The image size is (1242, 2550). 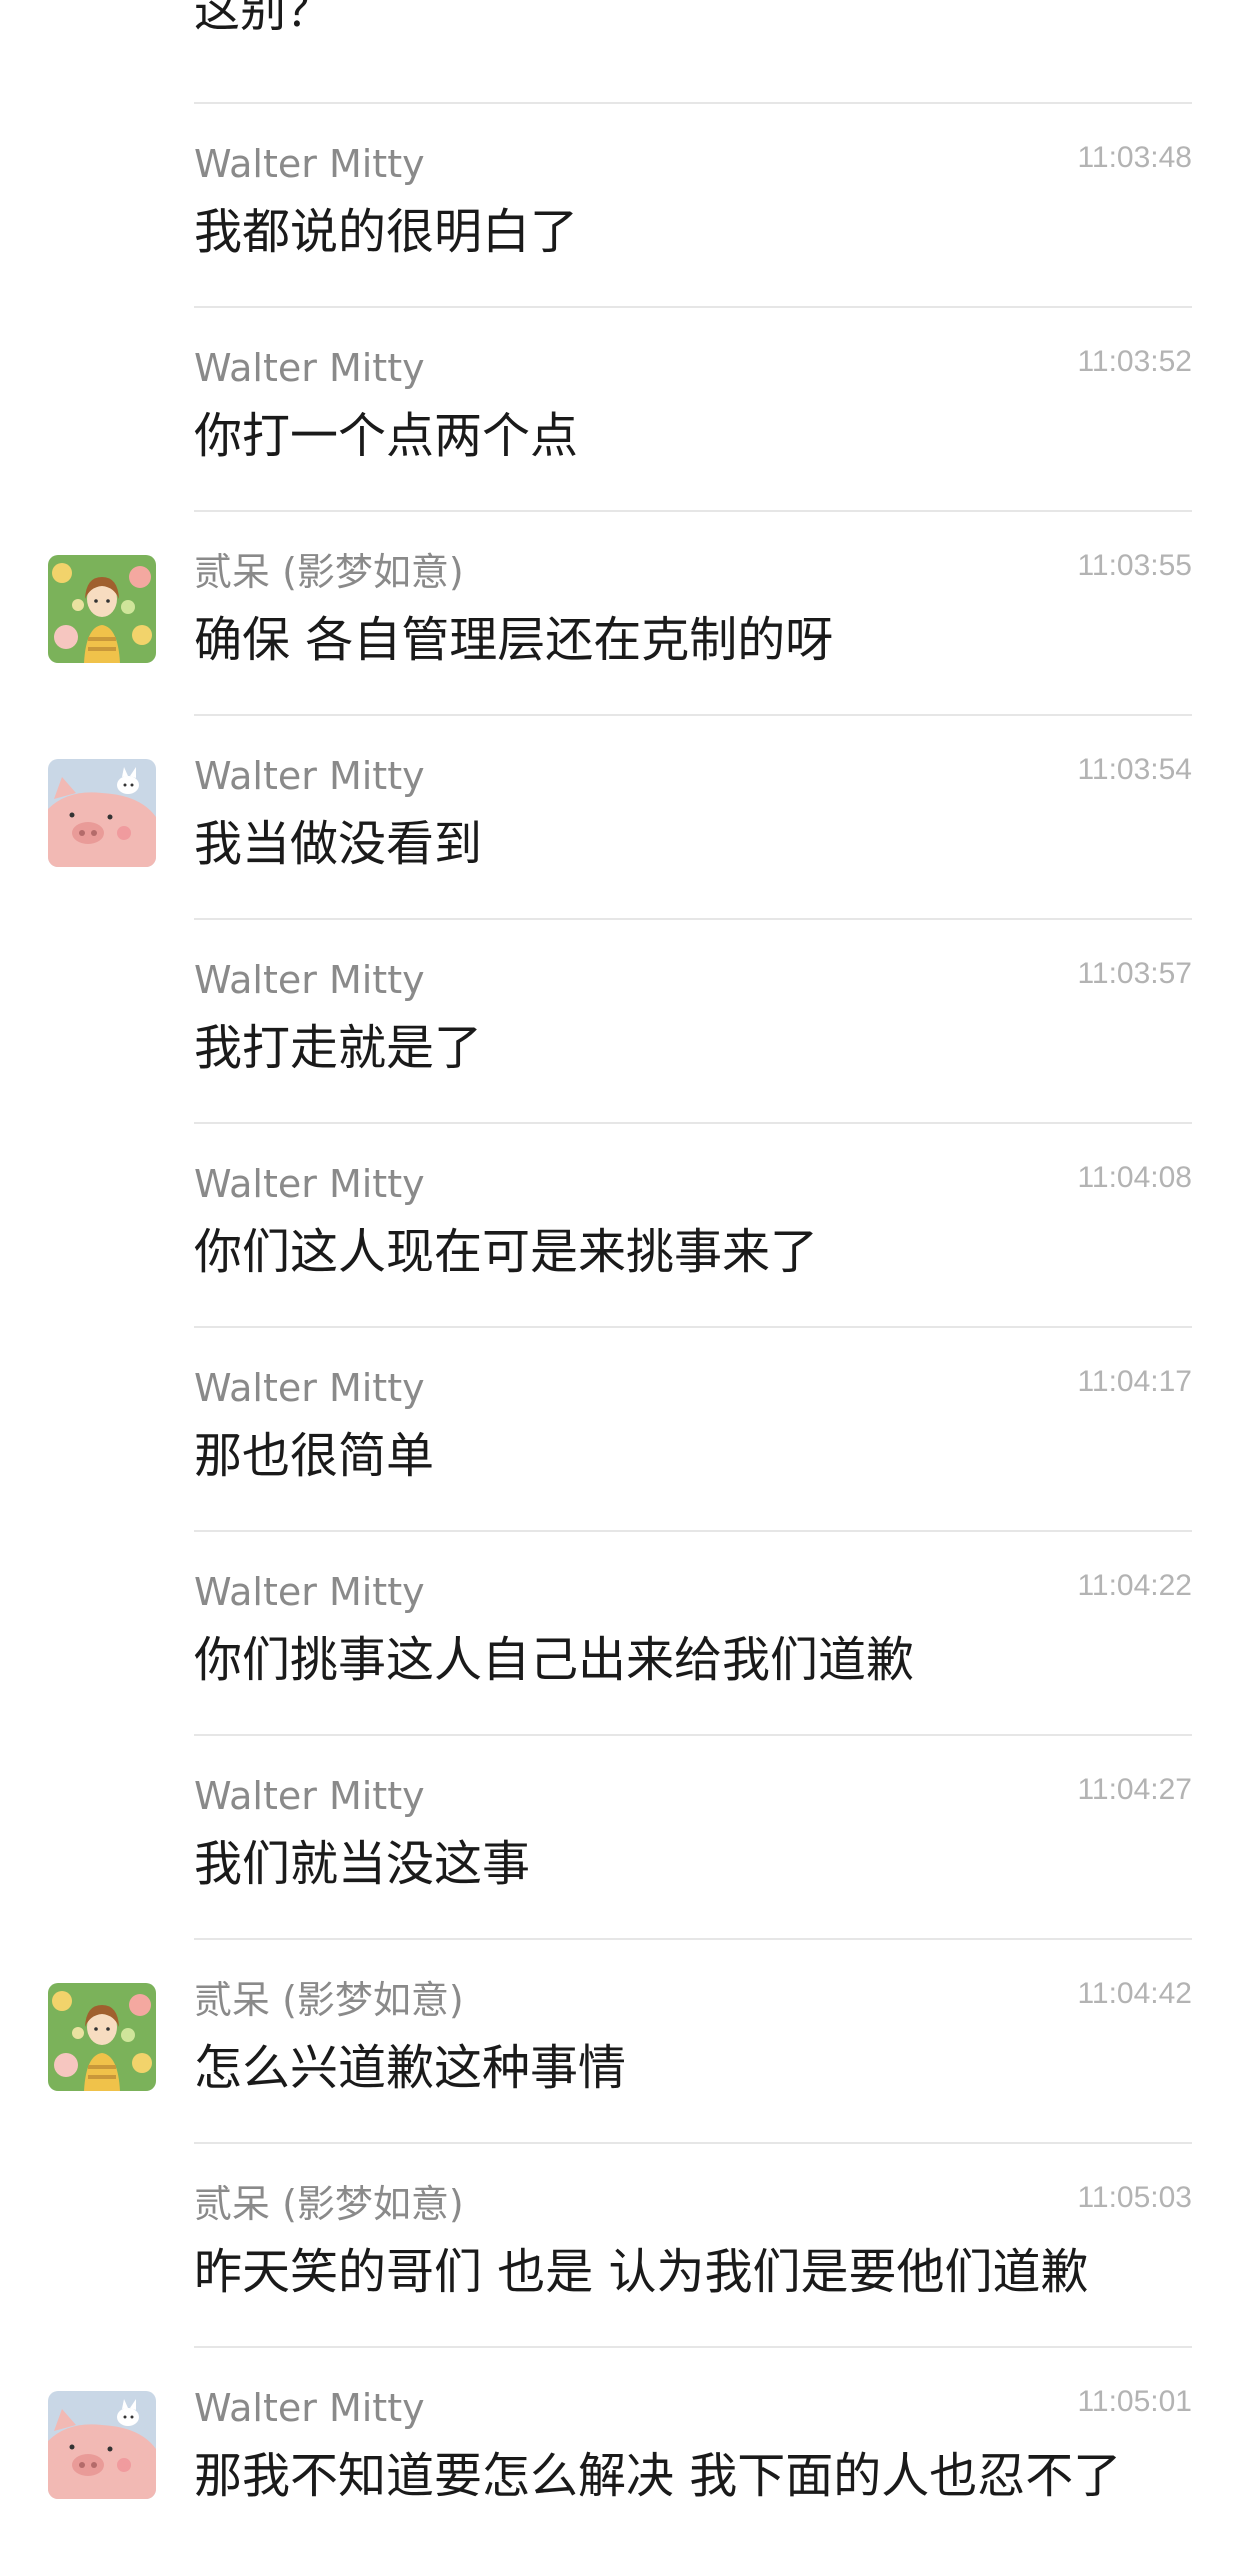 I want to click on message-text: 那我不知道要怎么解决 我下面的人也忍不了, so click(x=658, y=2476).